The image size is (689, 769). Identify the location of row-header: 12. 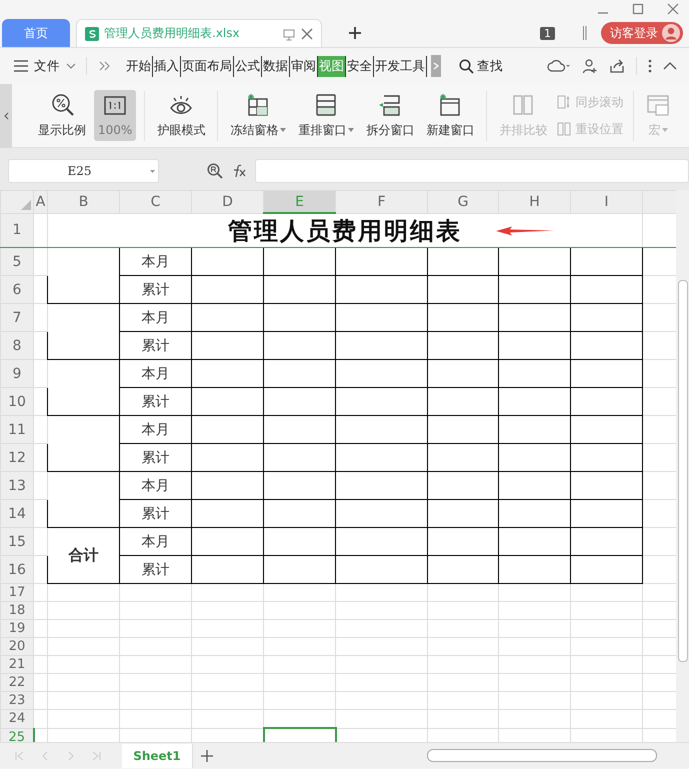
(17, 458).